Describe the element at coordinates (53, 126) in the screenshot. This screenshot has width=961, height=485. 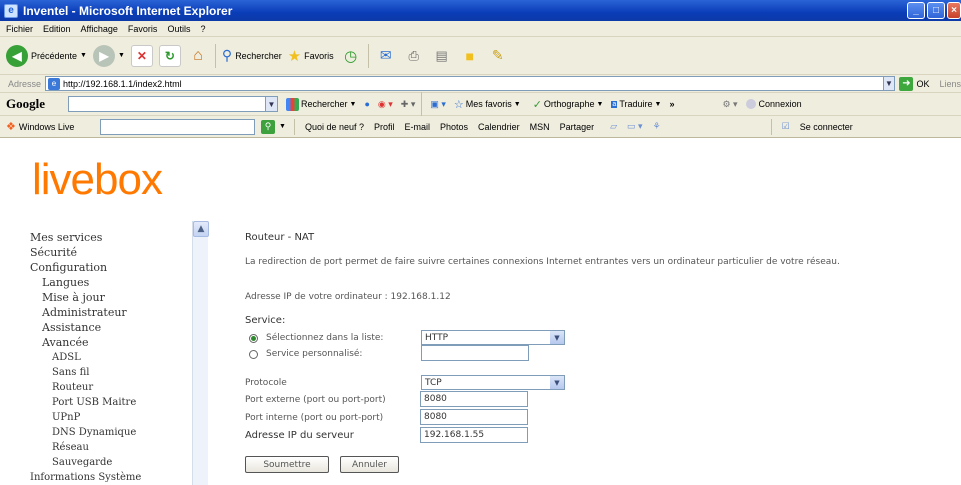
I see `windows-live-logo: ❖ Windows Live` at that location.